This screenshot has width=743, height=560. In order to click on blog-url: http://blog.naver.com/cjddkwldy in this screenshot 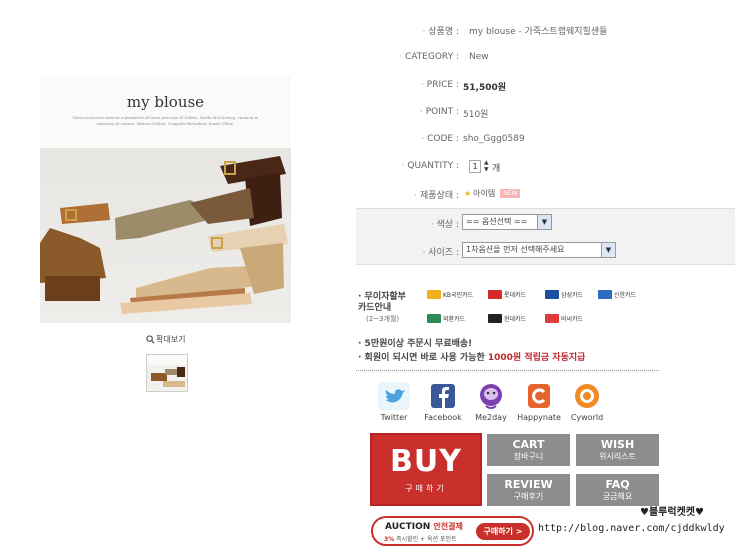, I will do `click(631, 528)`.